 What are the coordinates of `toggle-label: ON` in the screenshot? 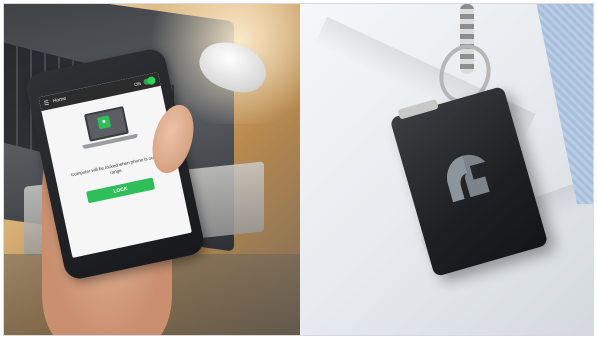 It's located at (137, 83).